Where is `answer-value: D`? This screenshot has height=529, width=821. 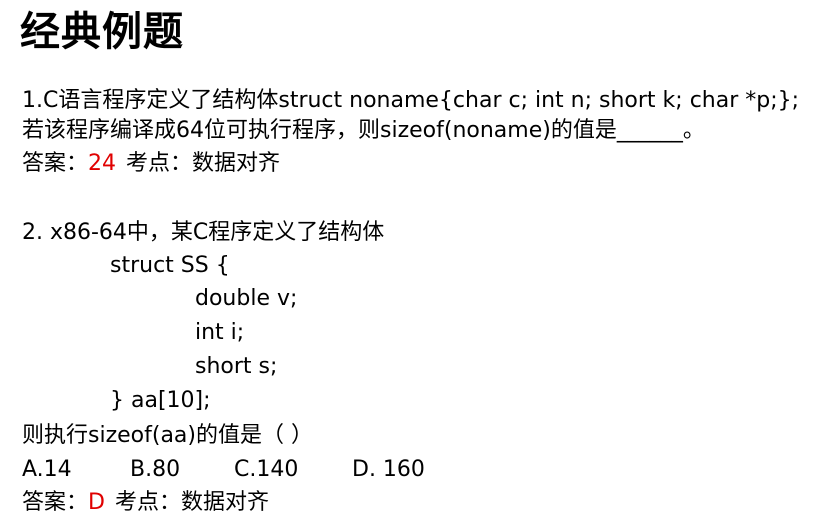 answer-value: D is located at coordinates (96, 502).